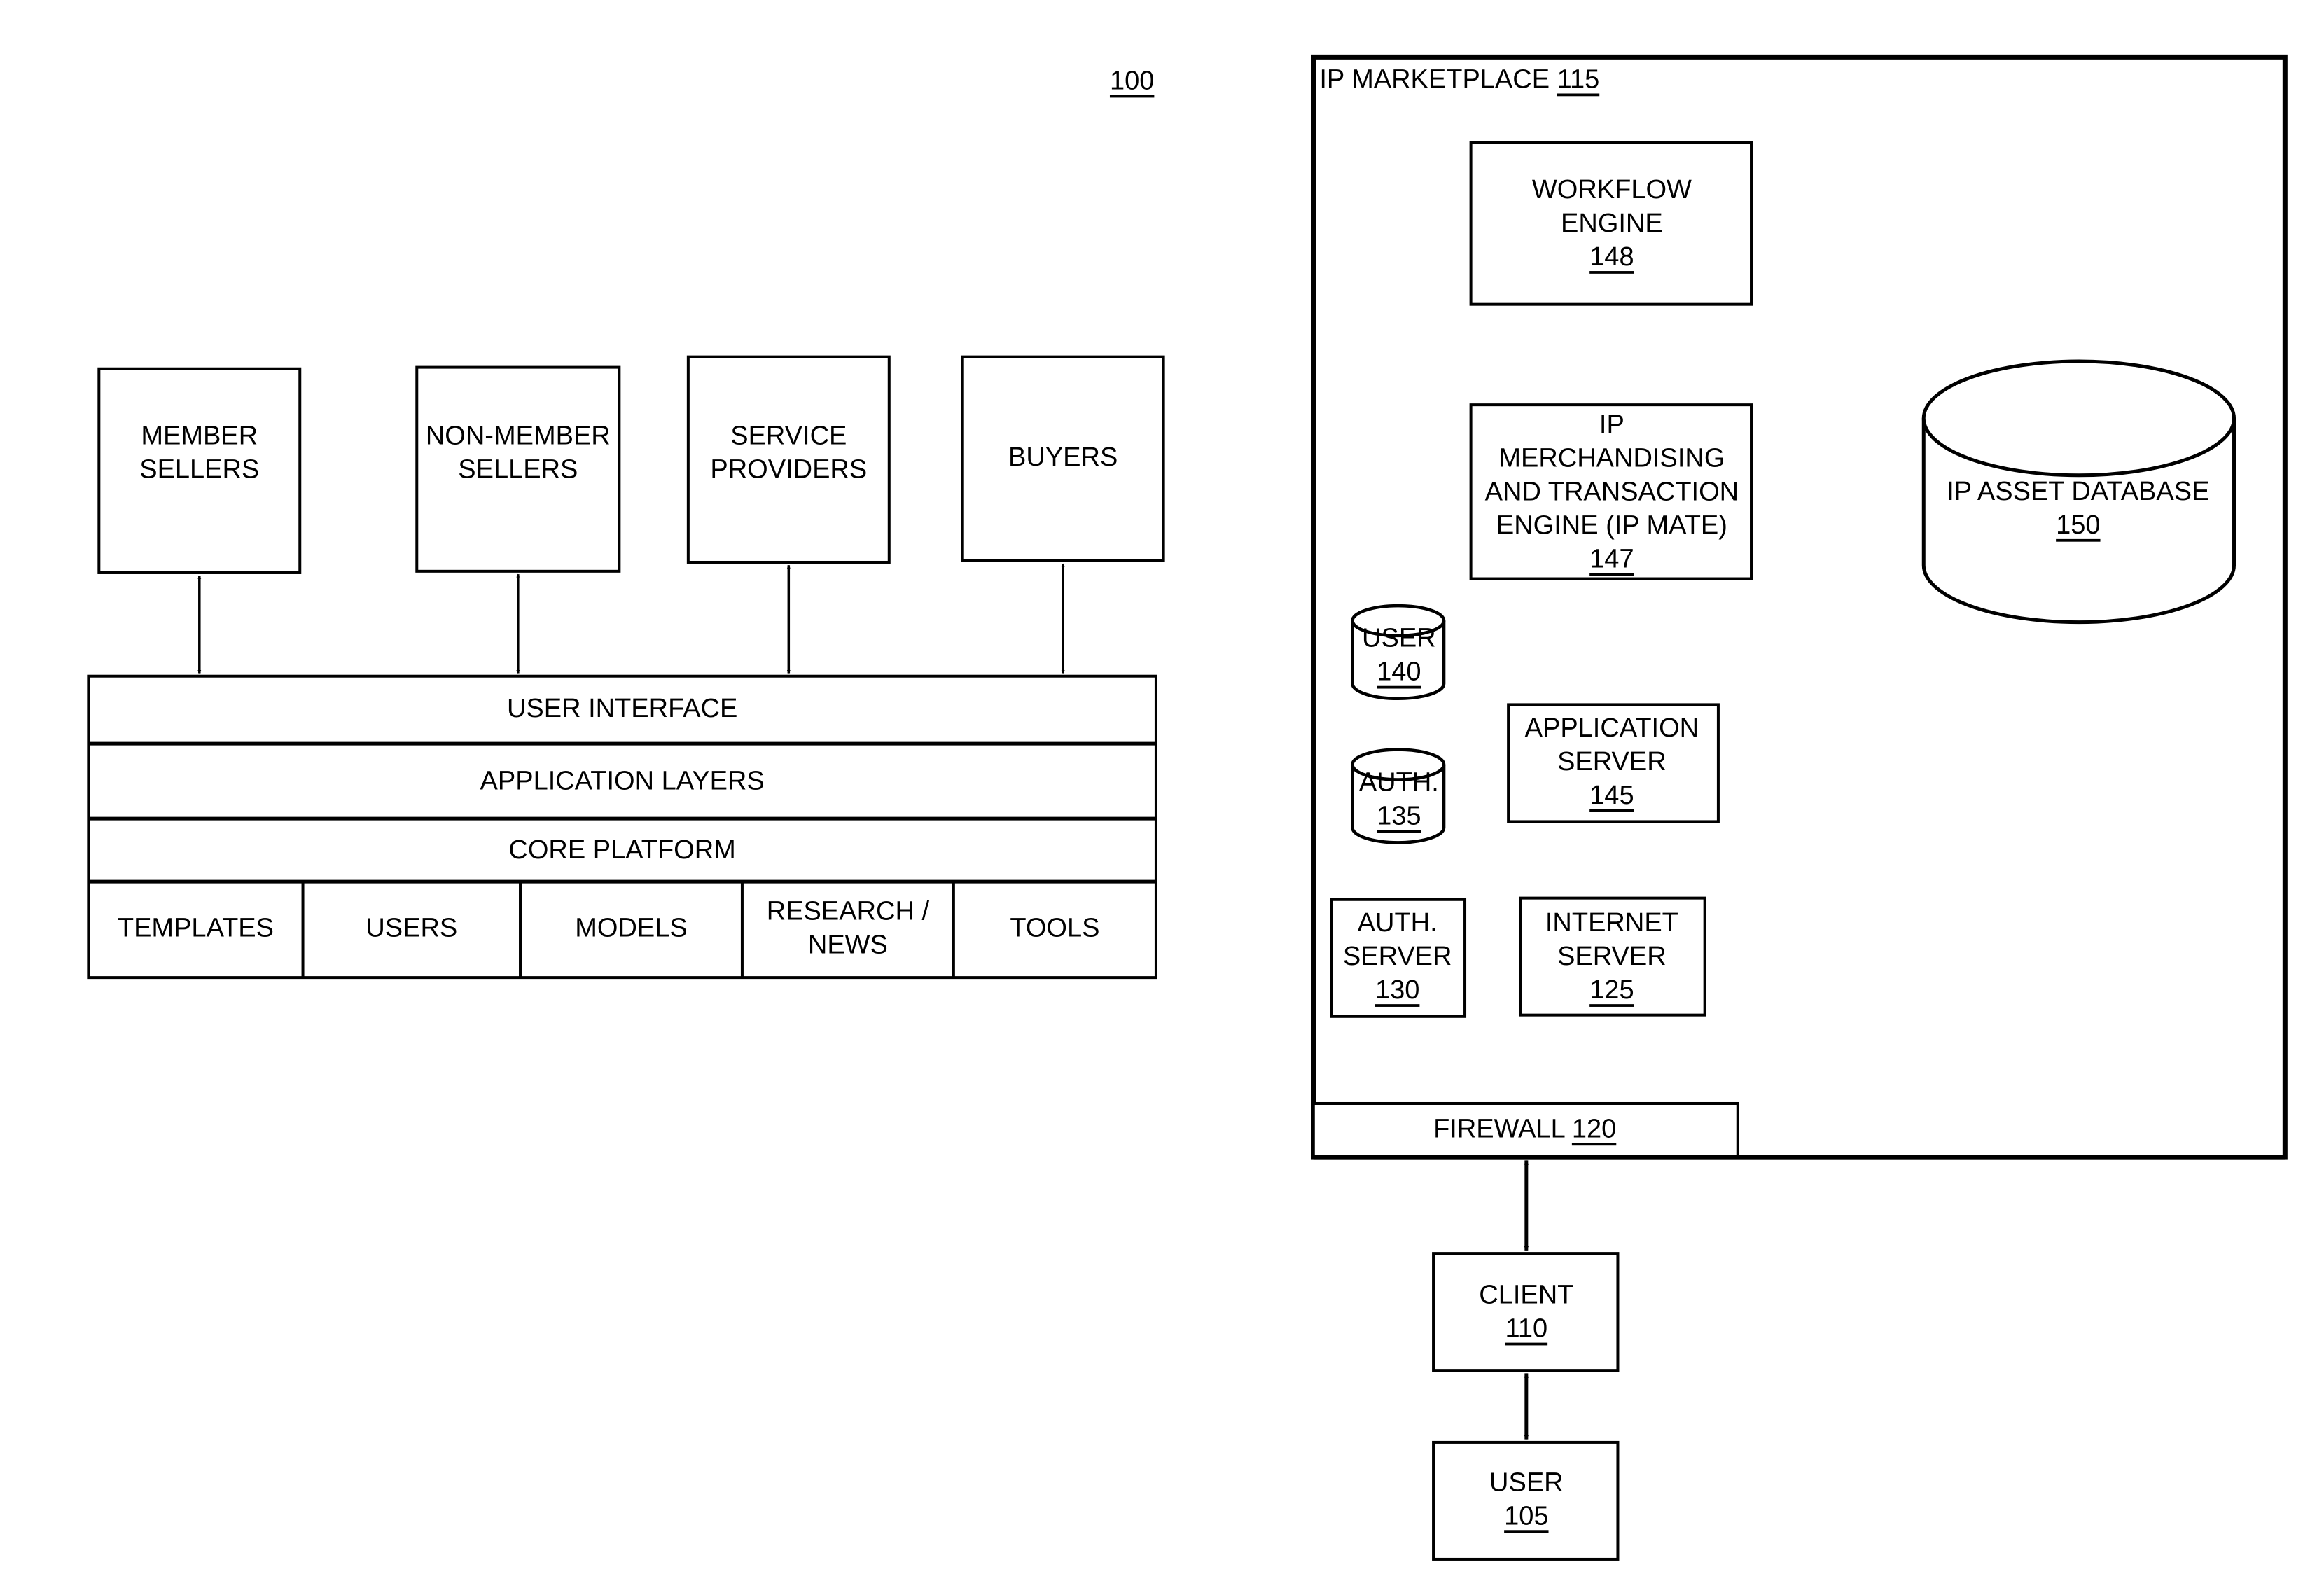 This screenshot has height=1574, width=2324. I want to click on auth-server-ref-number: 130, so click(1397, 990).